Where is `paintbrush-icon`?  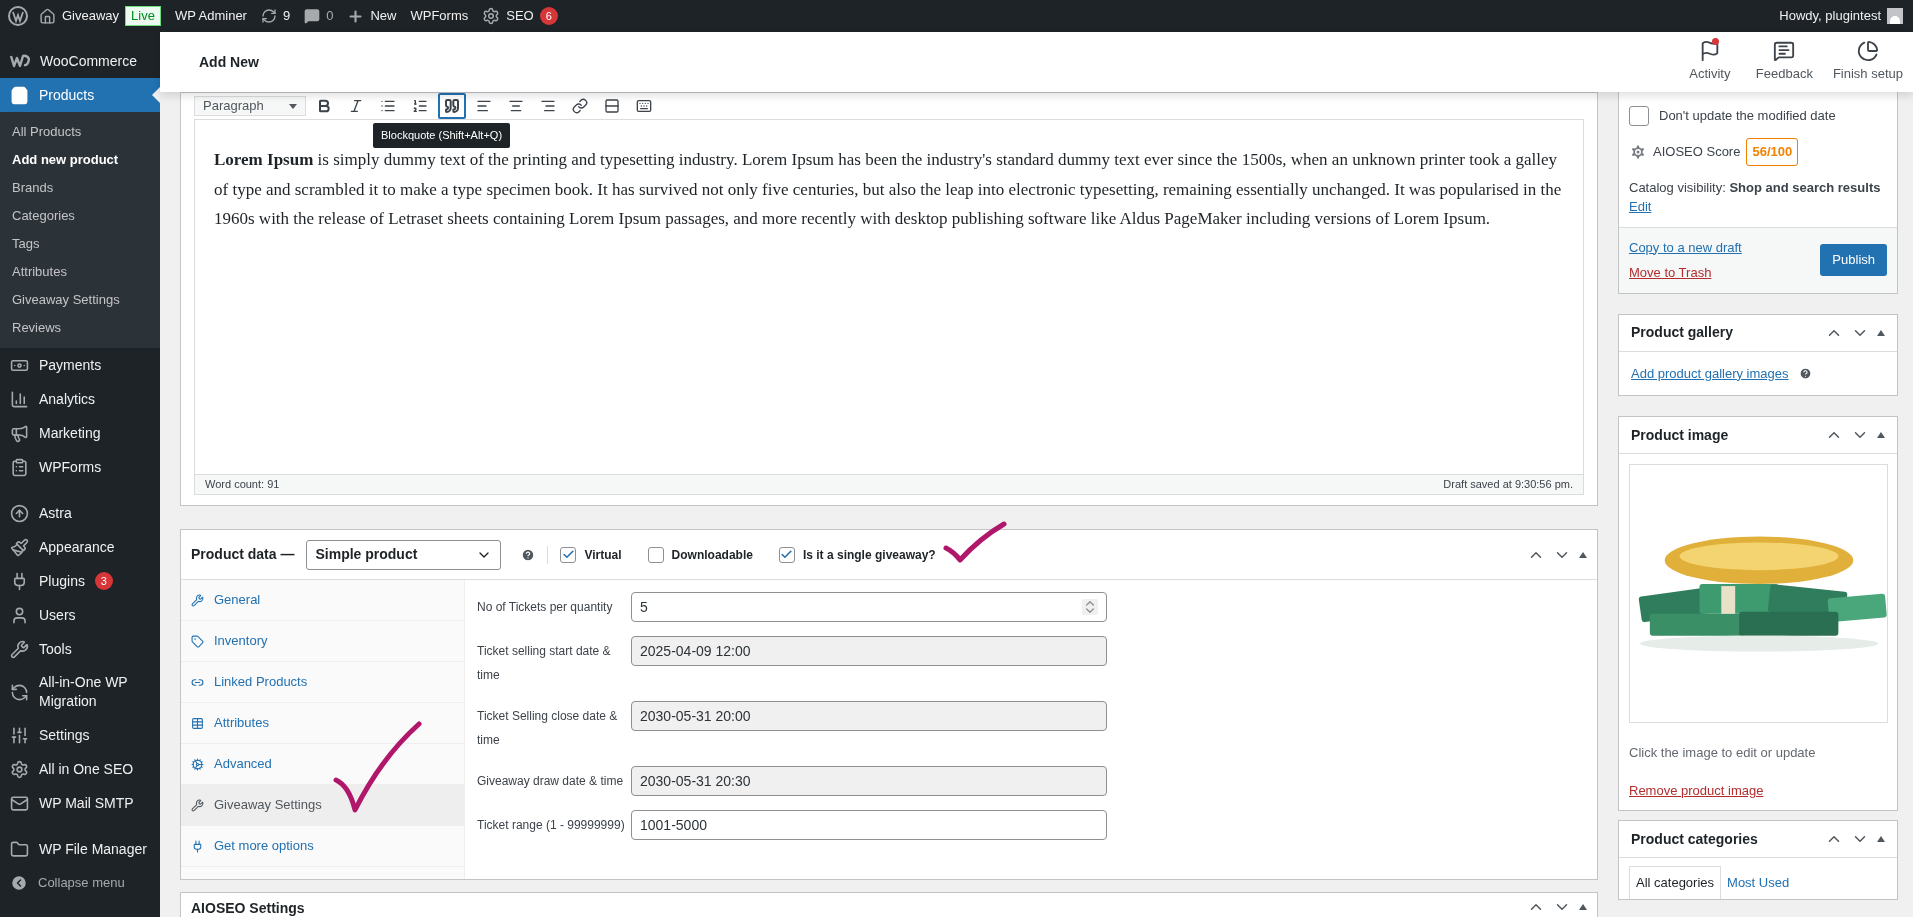
paintbrush-icon is located at coordinates (19, 547).